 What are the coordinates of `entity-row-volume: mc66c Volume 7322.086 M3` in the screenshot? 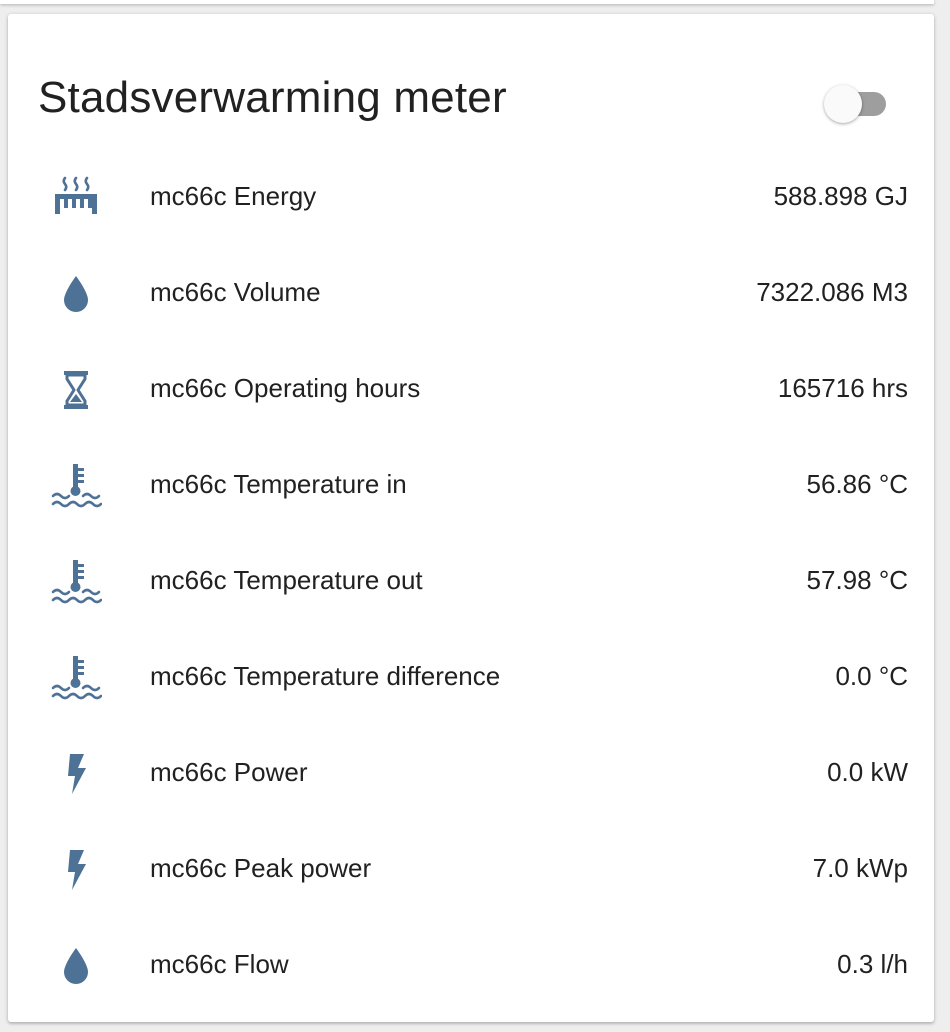 It's located at (473, 294).